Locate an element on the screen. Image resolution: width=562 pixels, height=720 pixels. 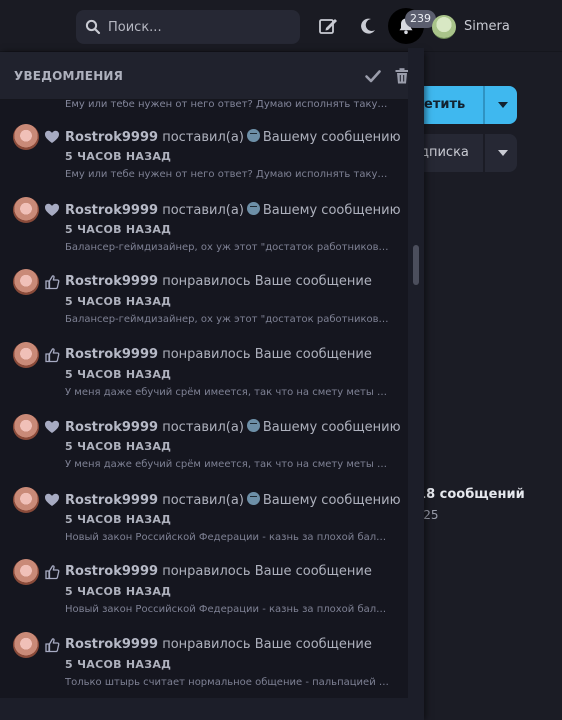
user-avatar is located at coordinates (444, 27).